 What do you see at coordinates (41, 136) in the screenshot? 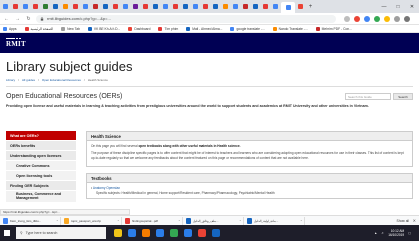
I see `sidebar-item: What are OERs?` at bounding box center [41, 136].